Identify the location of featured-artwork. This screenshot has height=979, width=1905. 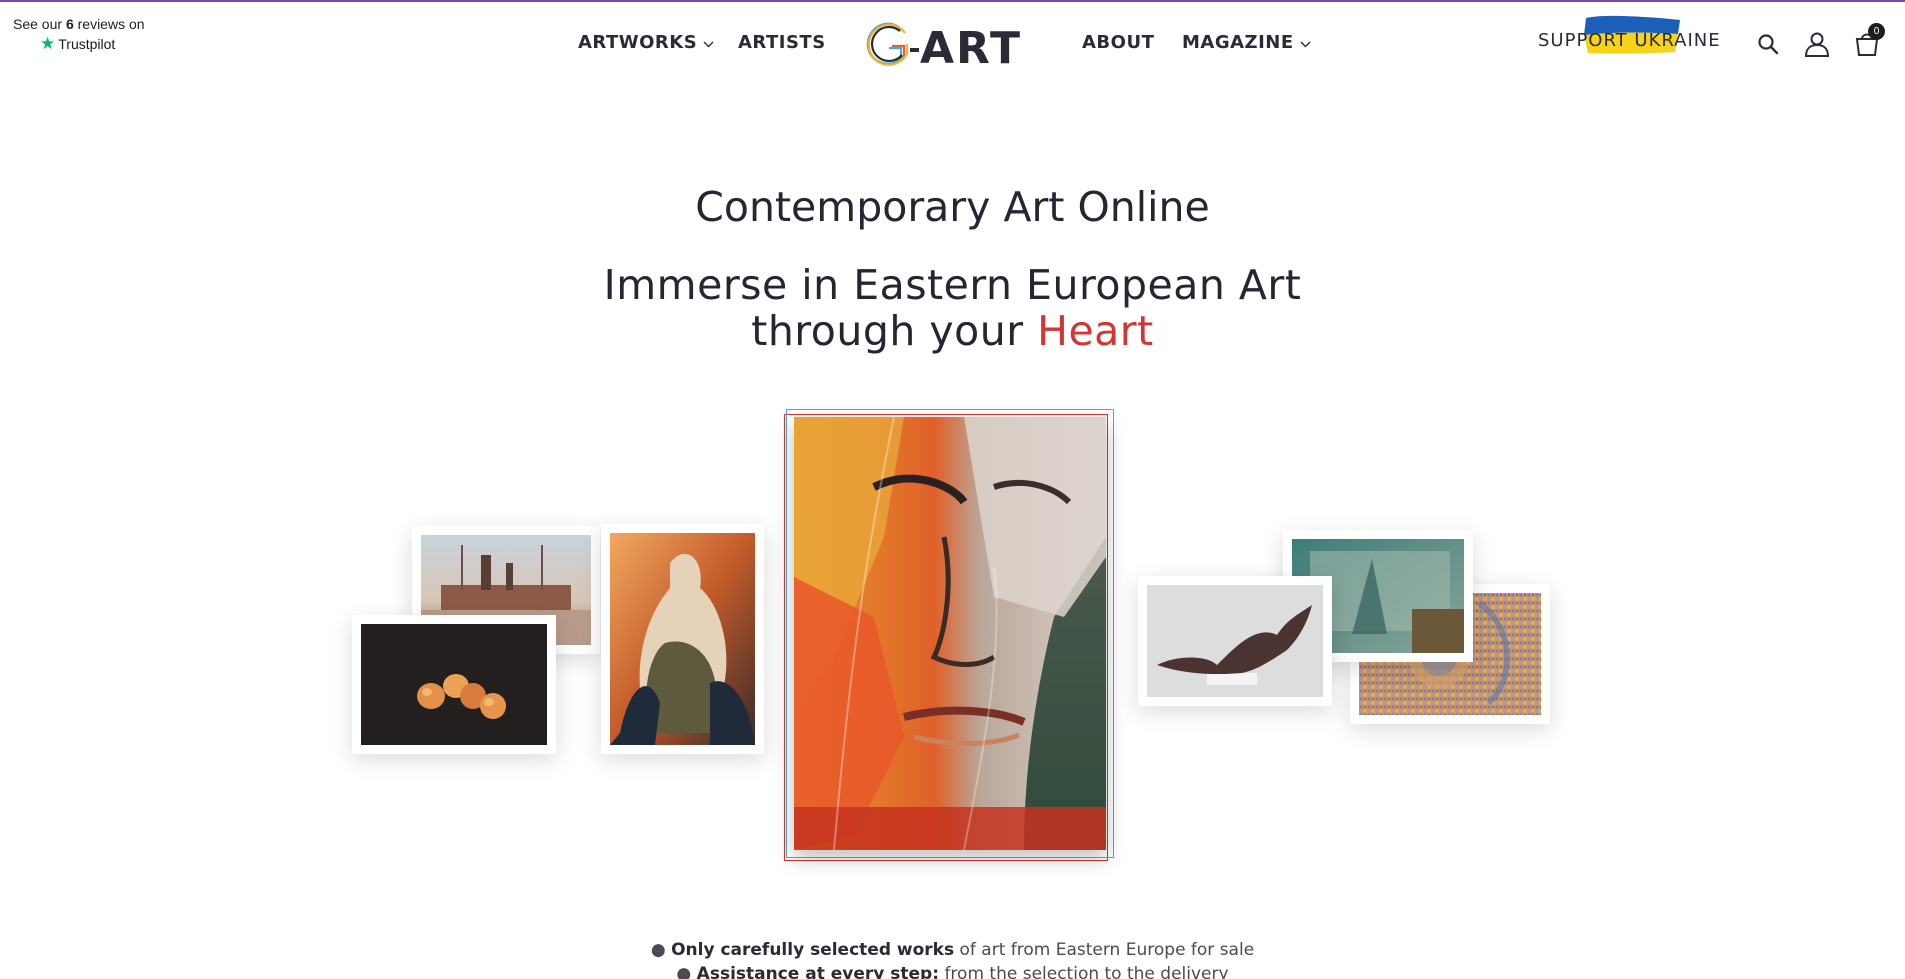
(949, 635).